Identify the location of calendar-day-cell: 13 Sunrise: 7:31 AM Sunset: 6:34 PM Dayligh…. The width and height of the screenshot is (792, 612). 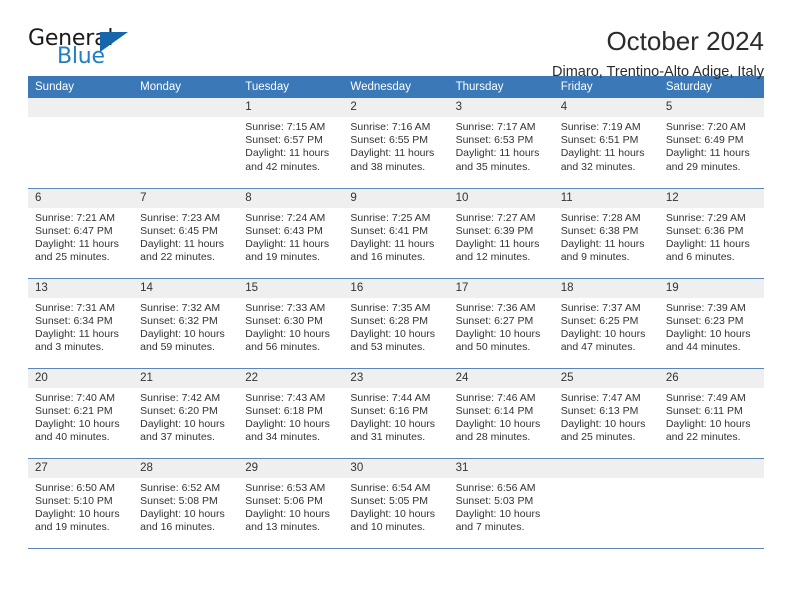
(81, 323).